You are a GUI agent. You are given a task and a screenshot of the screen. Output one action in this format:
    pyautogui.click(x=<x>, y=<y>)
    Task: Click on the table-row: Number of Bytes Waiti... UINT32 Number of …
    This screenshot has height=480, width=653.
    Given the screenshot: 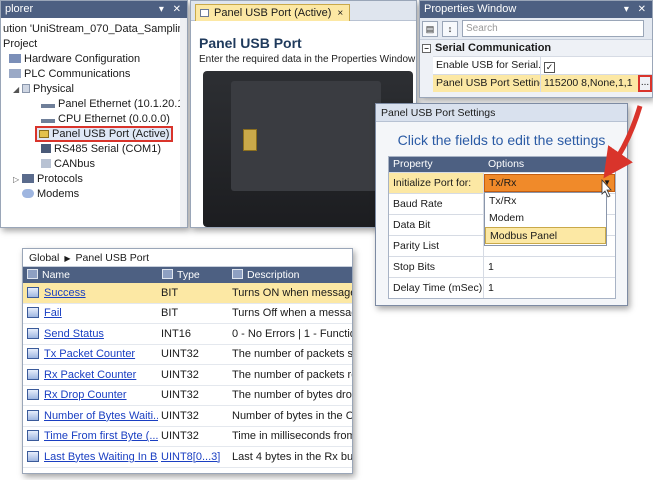 What is the action you would take?
    pyautogui.click(x=187, y=416)
    